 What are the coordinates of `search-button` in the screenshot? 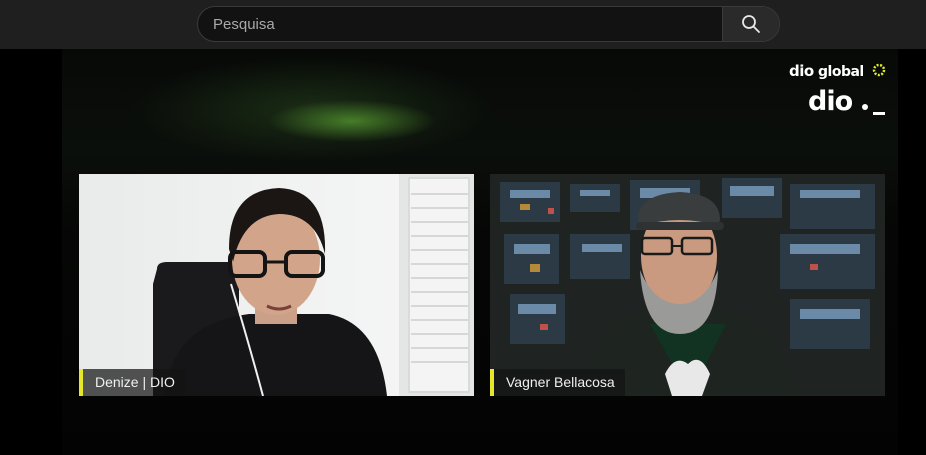 It's located at (750, 24).